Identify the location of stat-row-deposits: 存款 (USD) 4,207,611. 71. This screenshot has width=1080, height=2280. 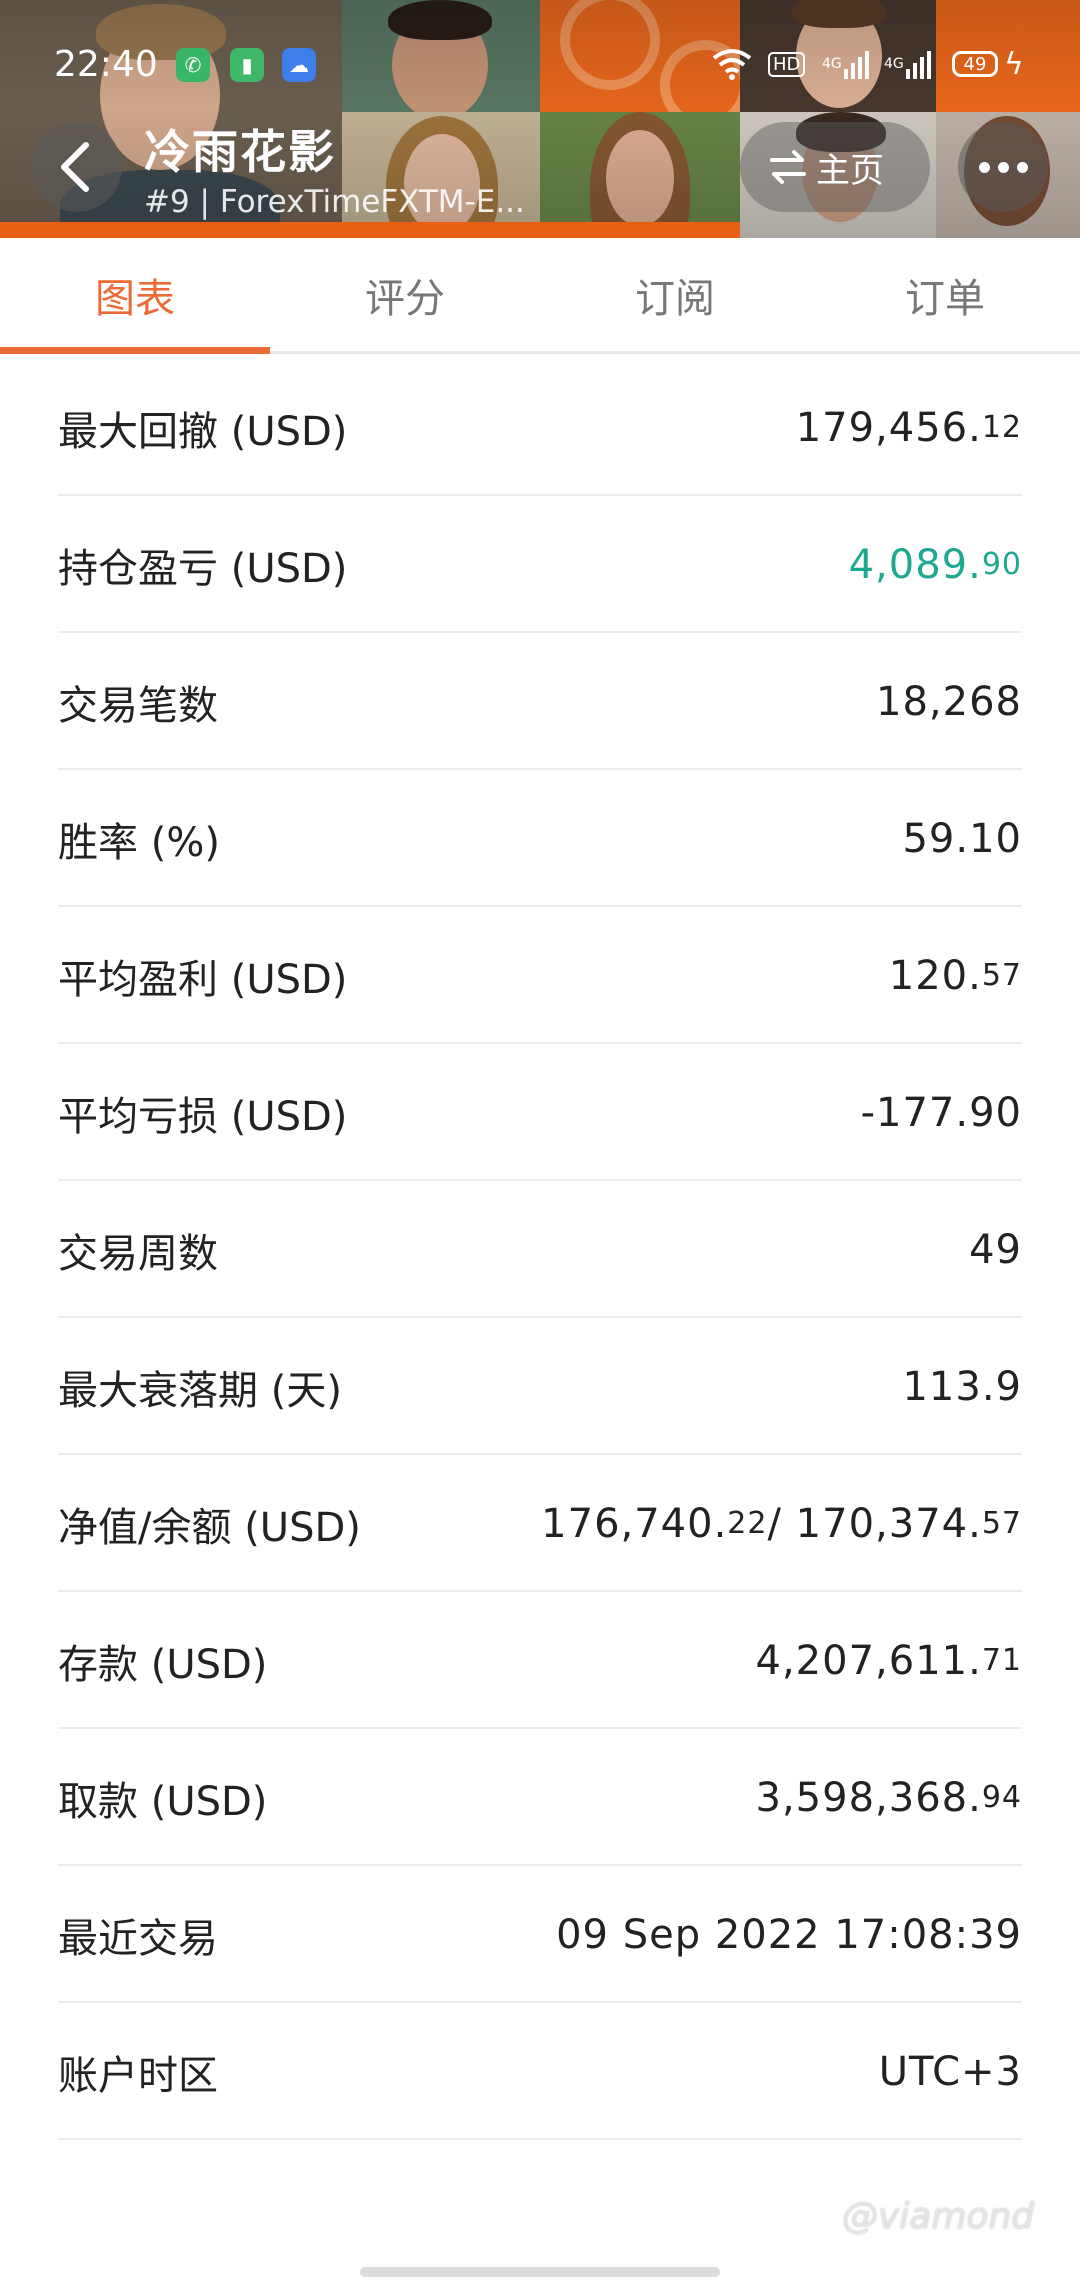
(540, 1660).